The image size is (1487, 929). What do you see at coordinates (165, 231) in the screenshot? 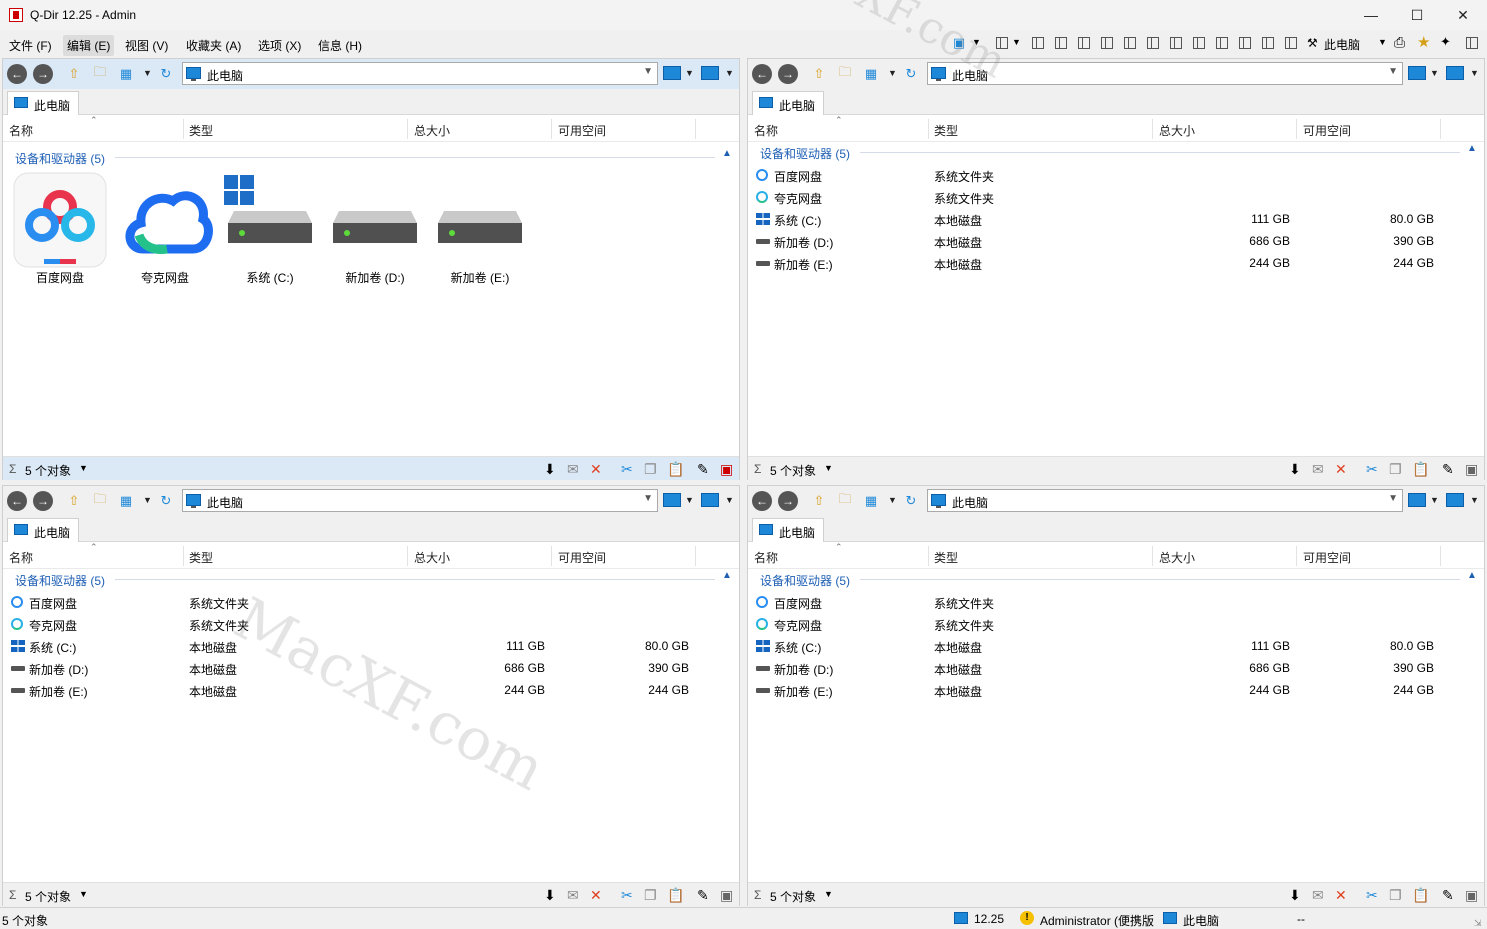
I see `item-kuake: 夸克网盘` at bounding box center [165, 231].